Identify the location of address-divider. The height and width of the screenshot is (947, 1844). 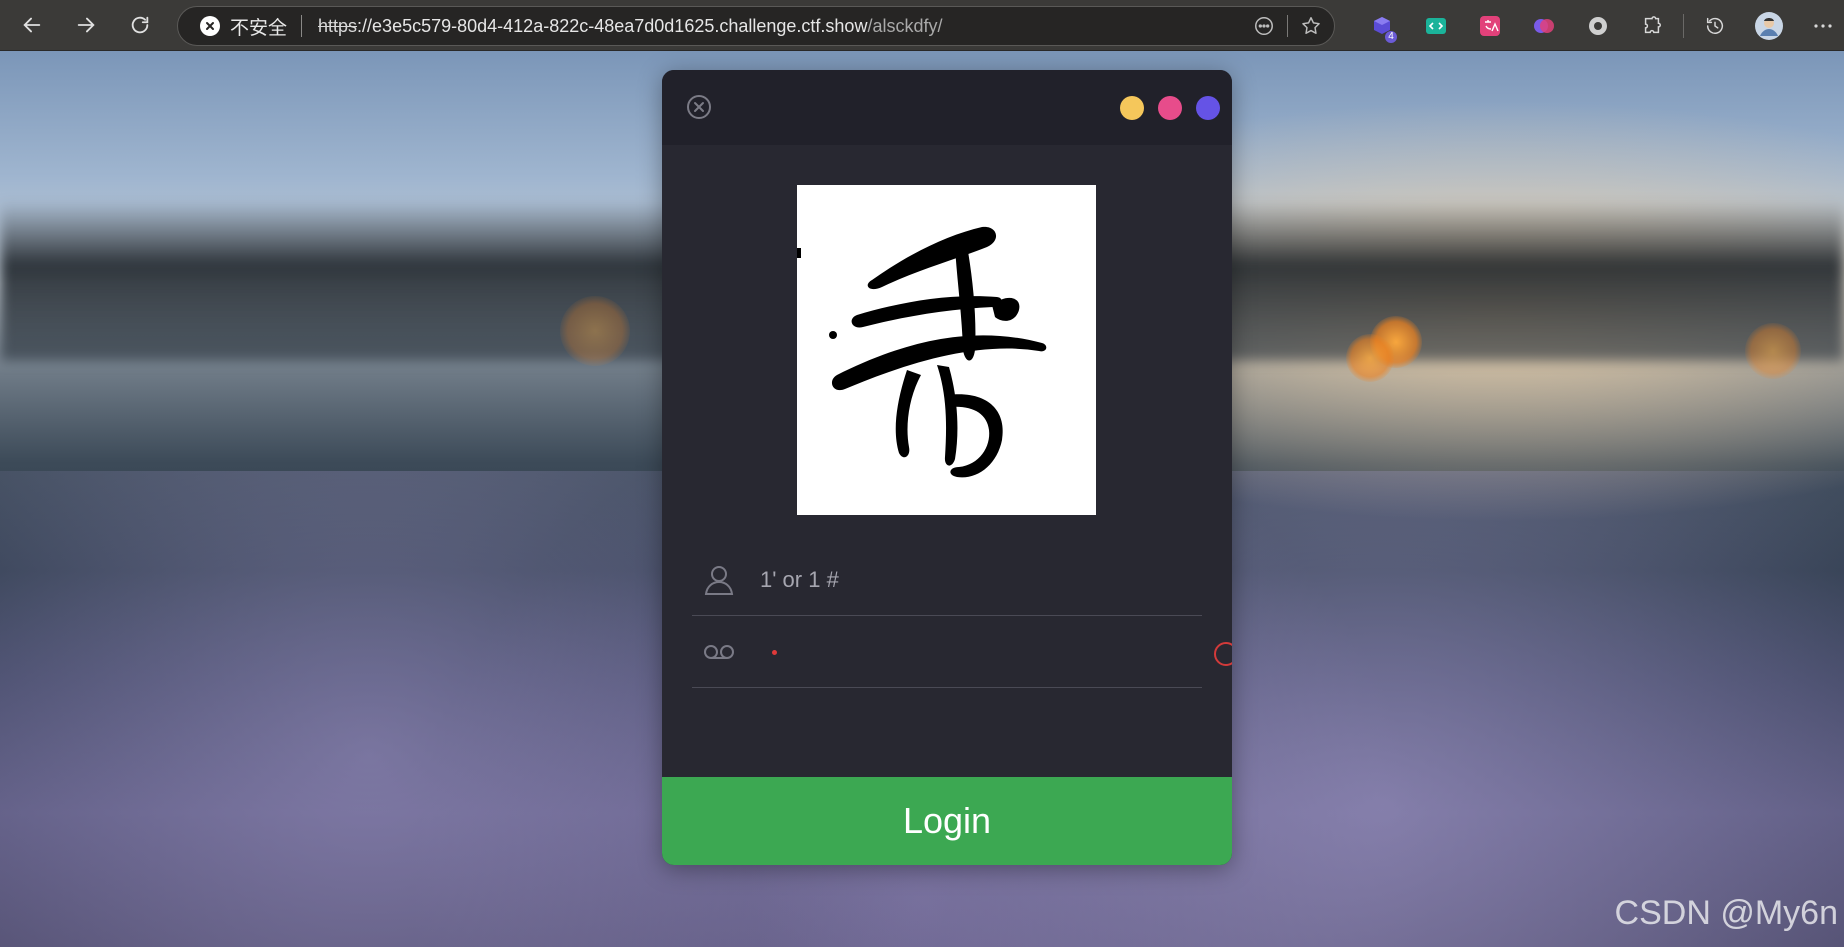
(302, 26).